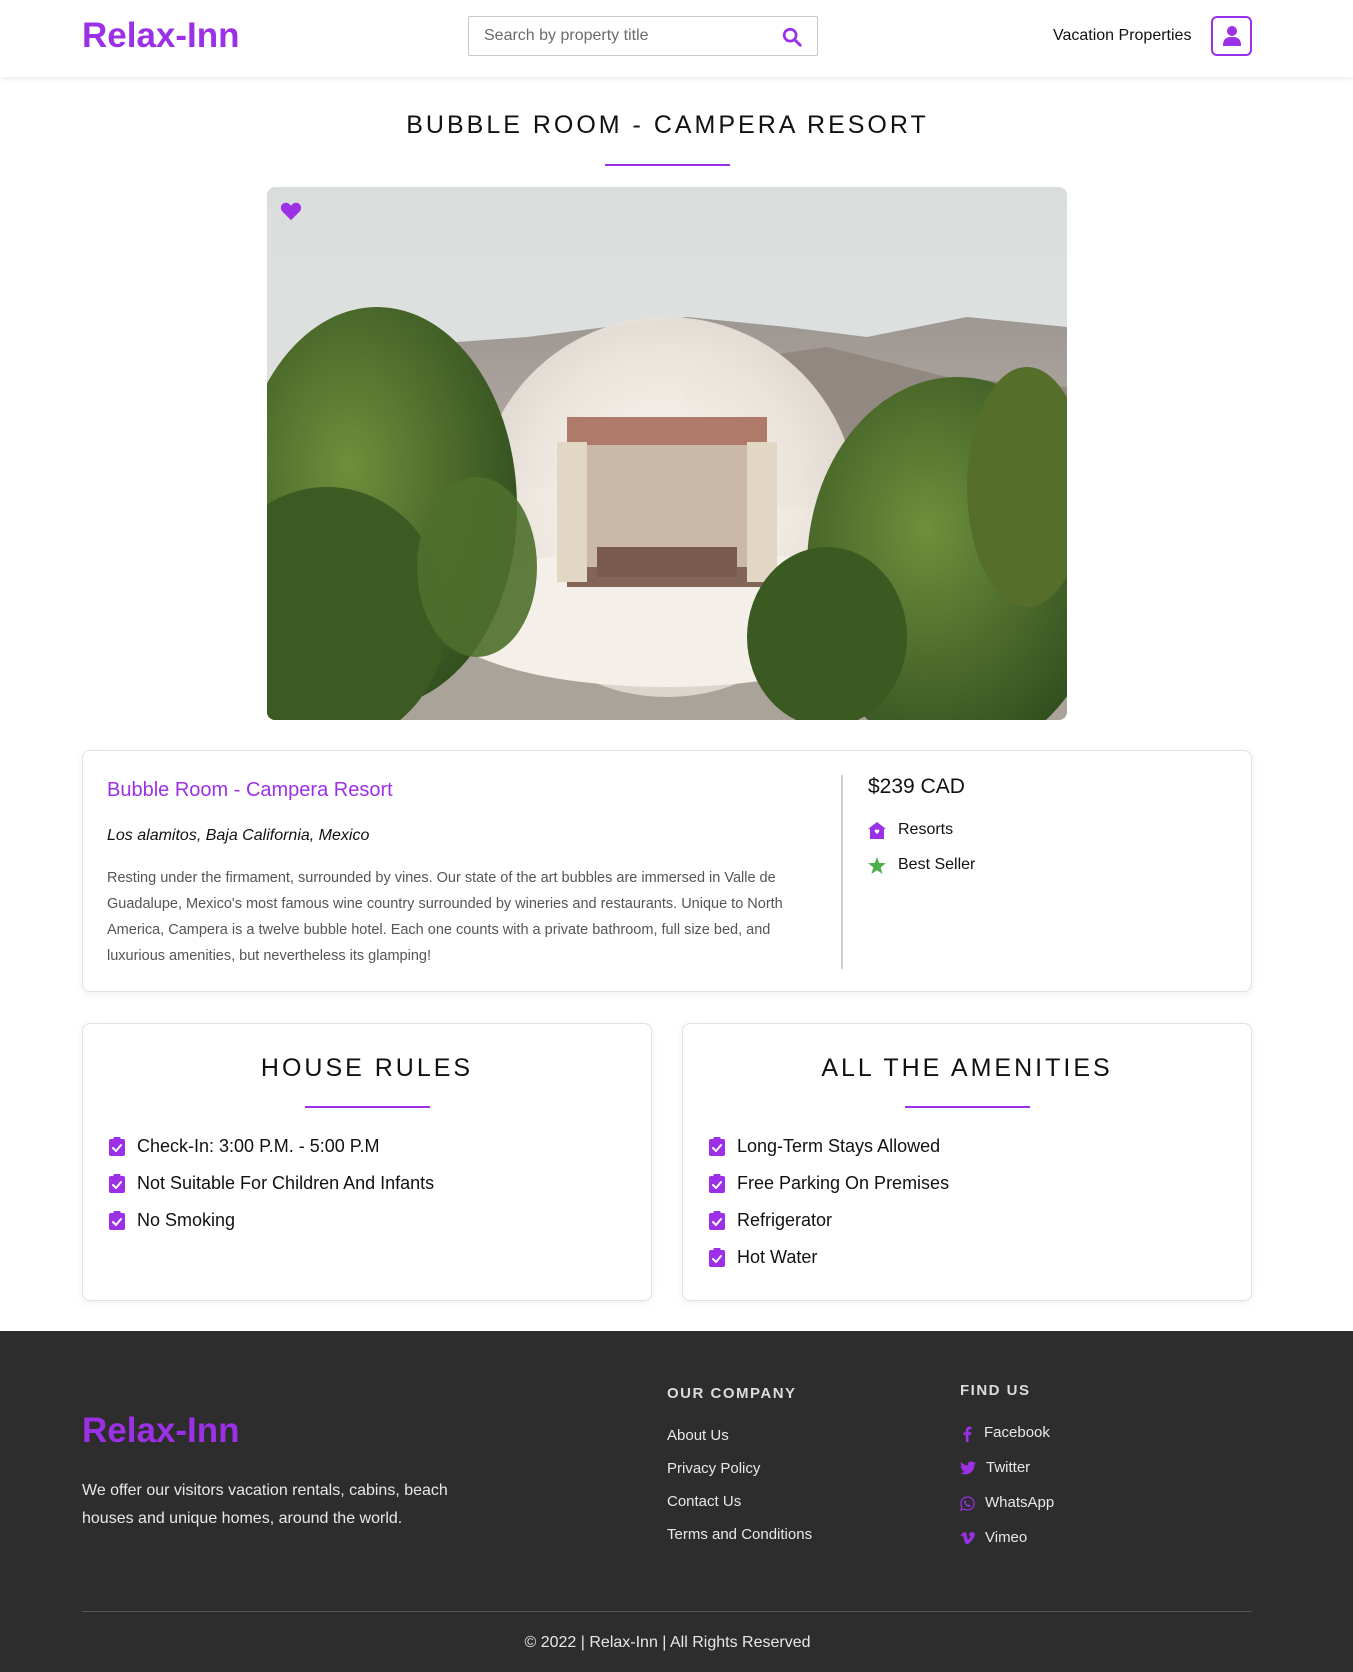 This screenshot has width=1353, height=1672. I want to click on house-rules-underline, so click(367, 1107).